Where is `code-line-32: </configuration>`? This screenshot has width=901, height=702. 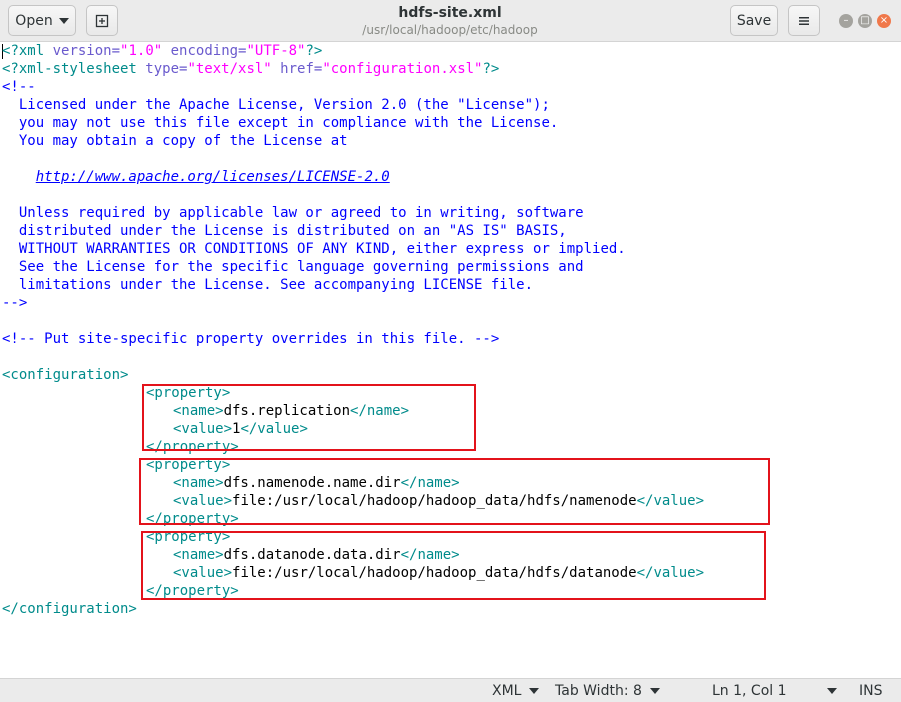
code-line-32: </configuration> is located at coordinates (69, 609).